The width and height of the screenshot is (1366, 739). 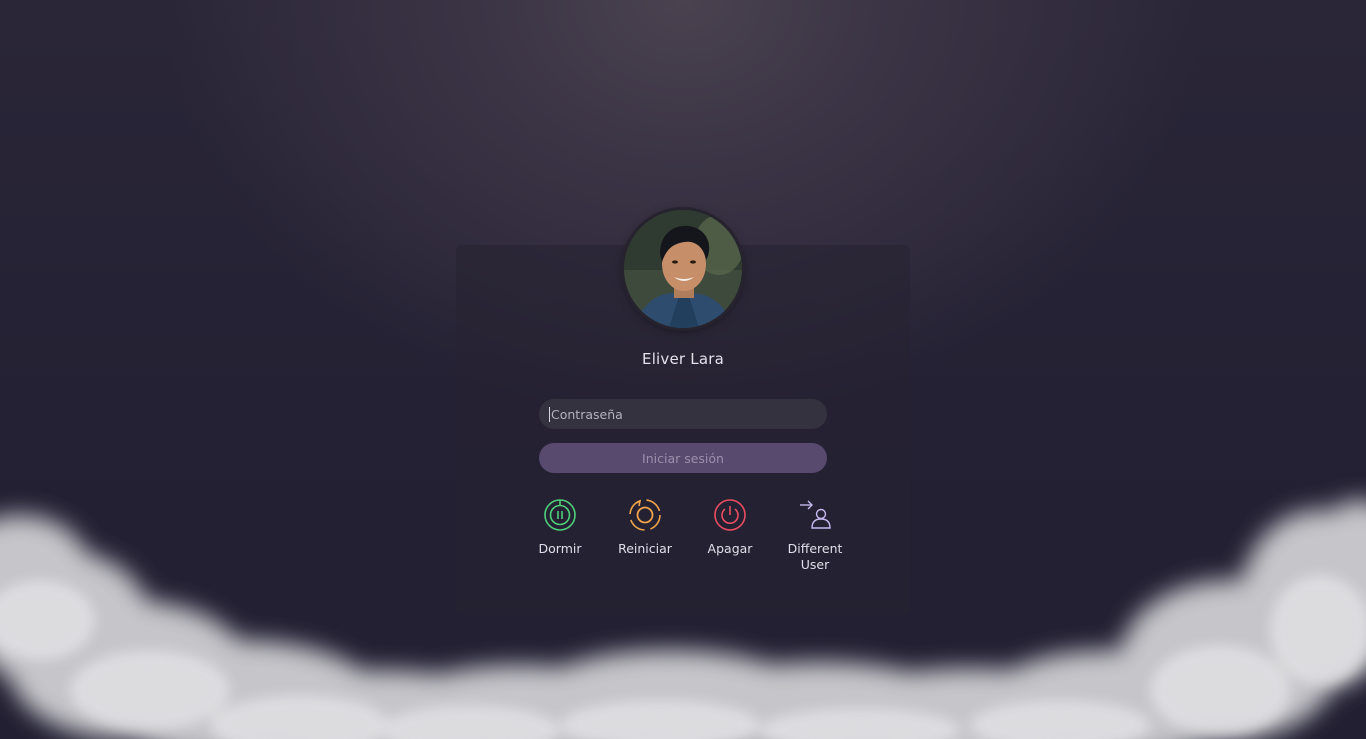 I want to click on shutdown-button: Apagar, so click(x=730, y=527).